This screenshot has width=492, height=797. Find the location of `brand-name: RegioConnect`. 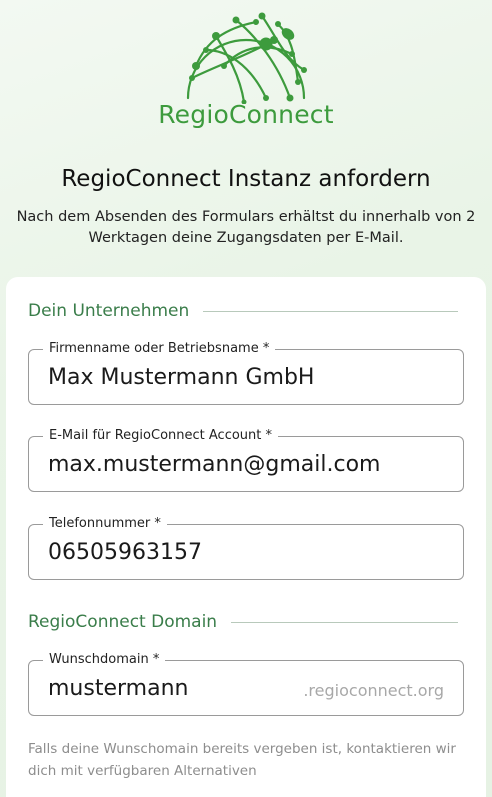

brand-name: RegioConnect is located at coordinates (246, 114).